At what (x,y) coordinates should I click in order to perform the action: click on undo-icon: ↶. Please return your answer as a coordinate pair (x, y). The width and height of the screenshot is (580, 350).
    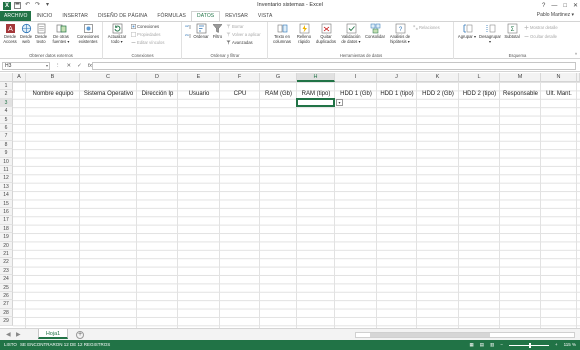
    Looking at the image, I should click on (27, 5).